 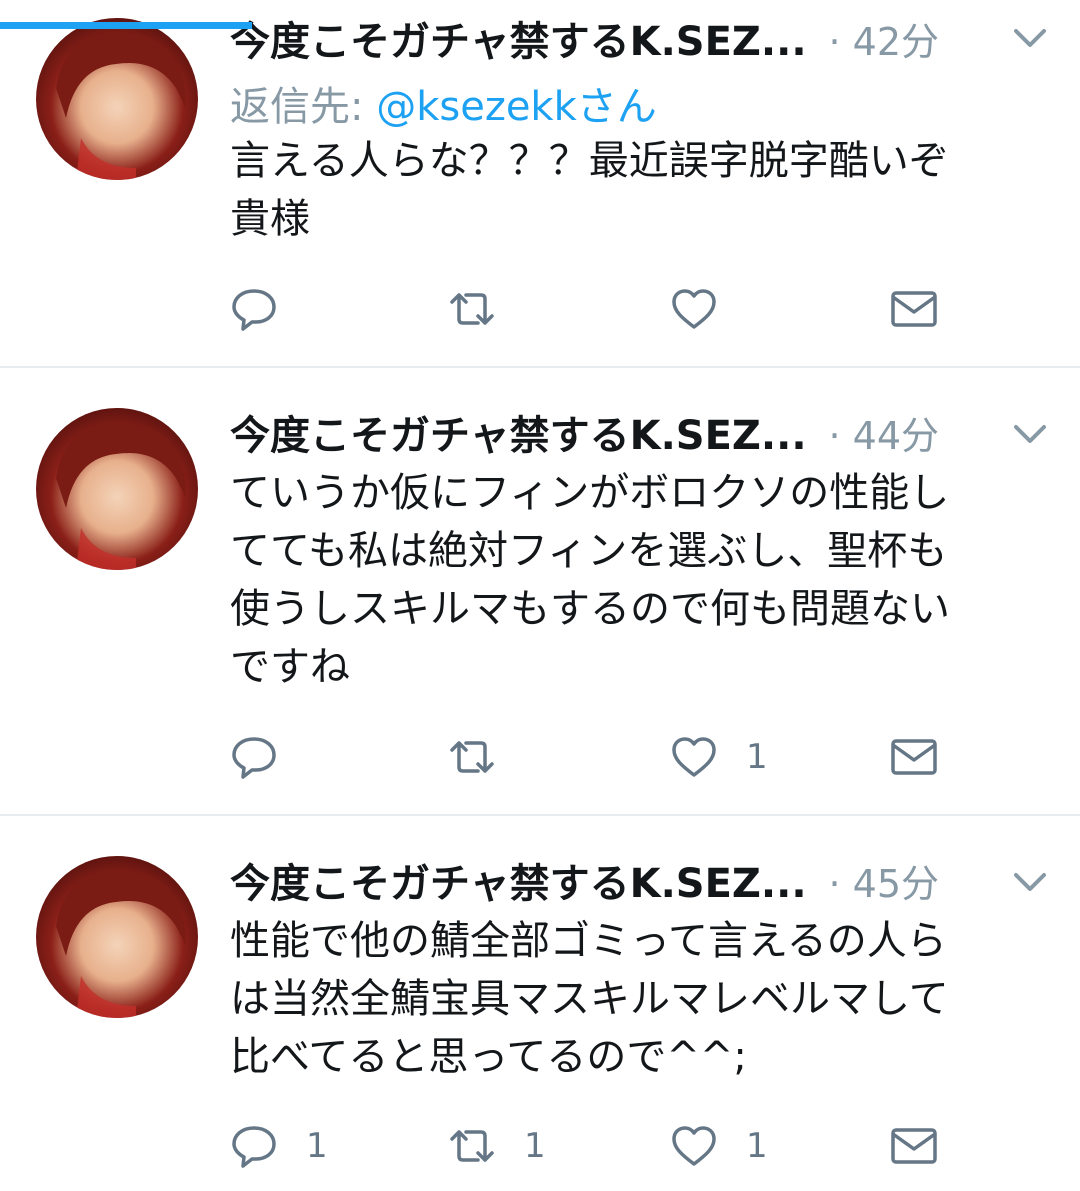 I want to click on reply-to-line: 返信先: @ksezekkさん, so click(x=443, y=103).